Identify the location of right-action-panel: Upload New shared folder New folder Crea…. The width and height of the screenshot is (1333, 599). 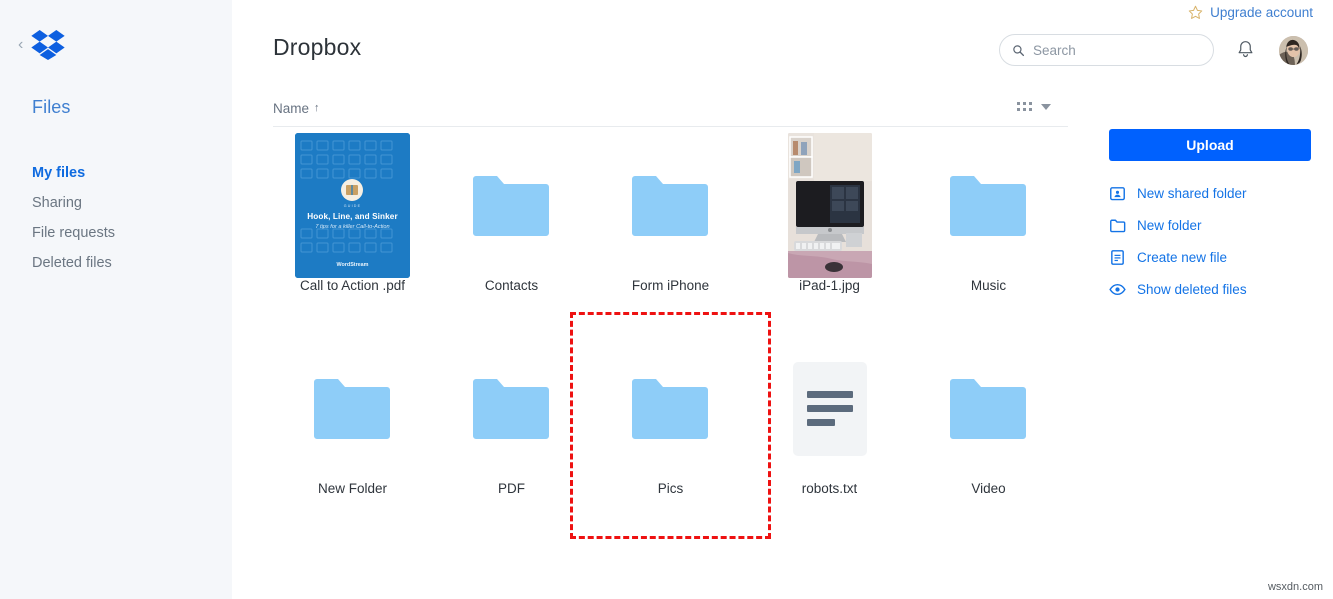
(1210, 217).